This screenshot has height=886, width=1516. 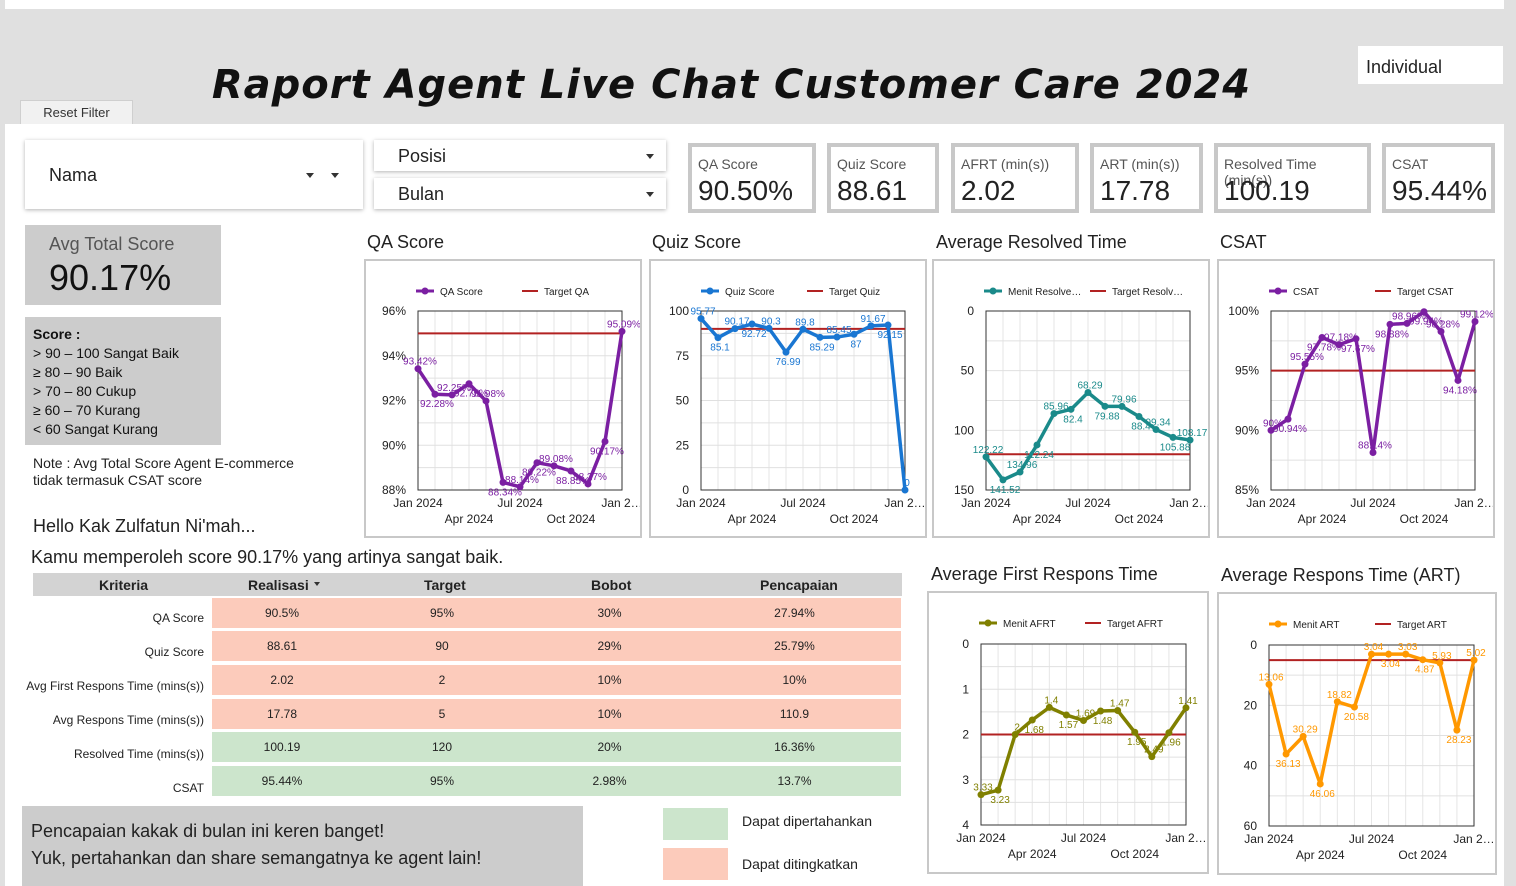 I want to click on cell-target: 5, so click(x=442, y=714).